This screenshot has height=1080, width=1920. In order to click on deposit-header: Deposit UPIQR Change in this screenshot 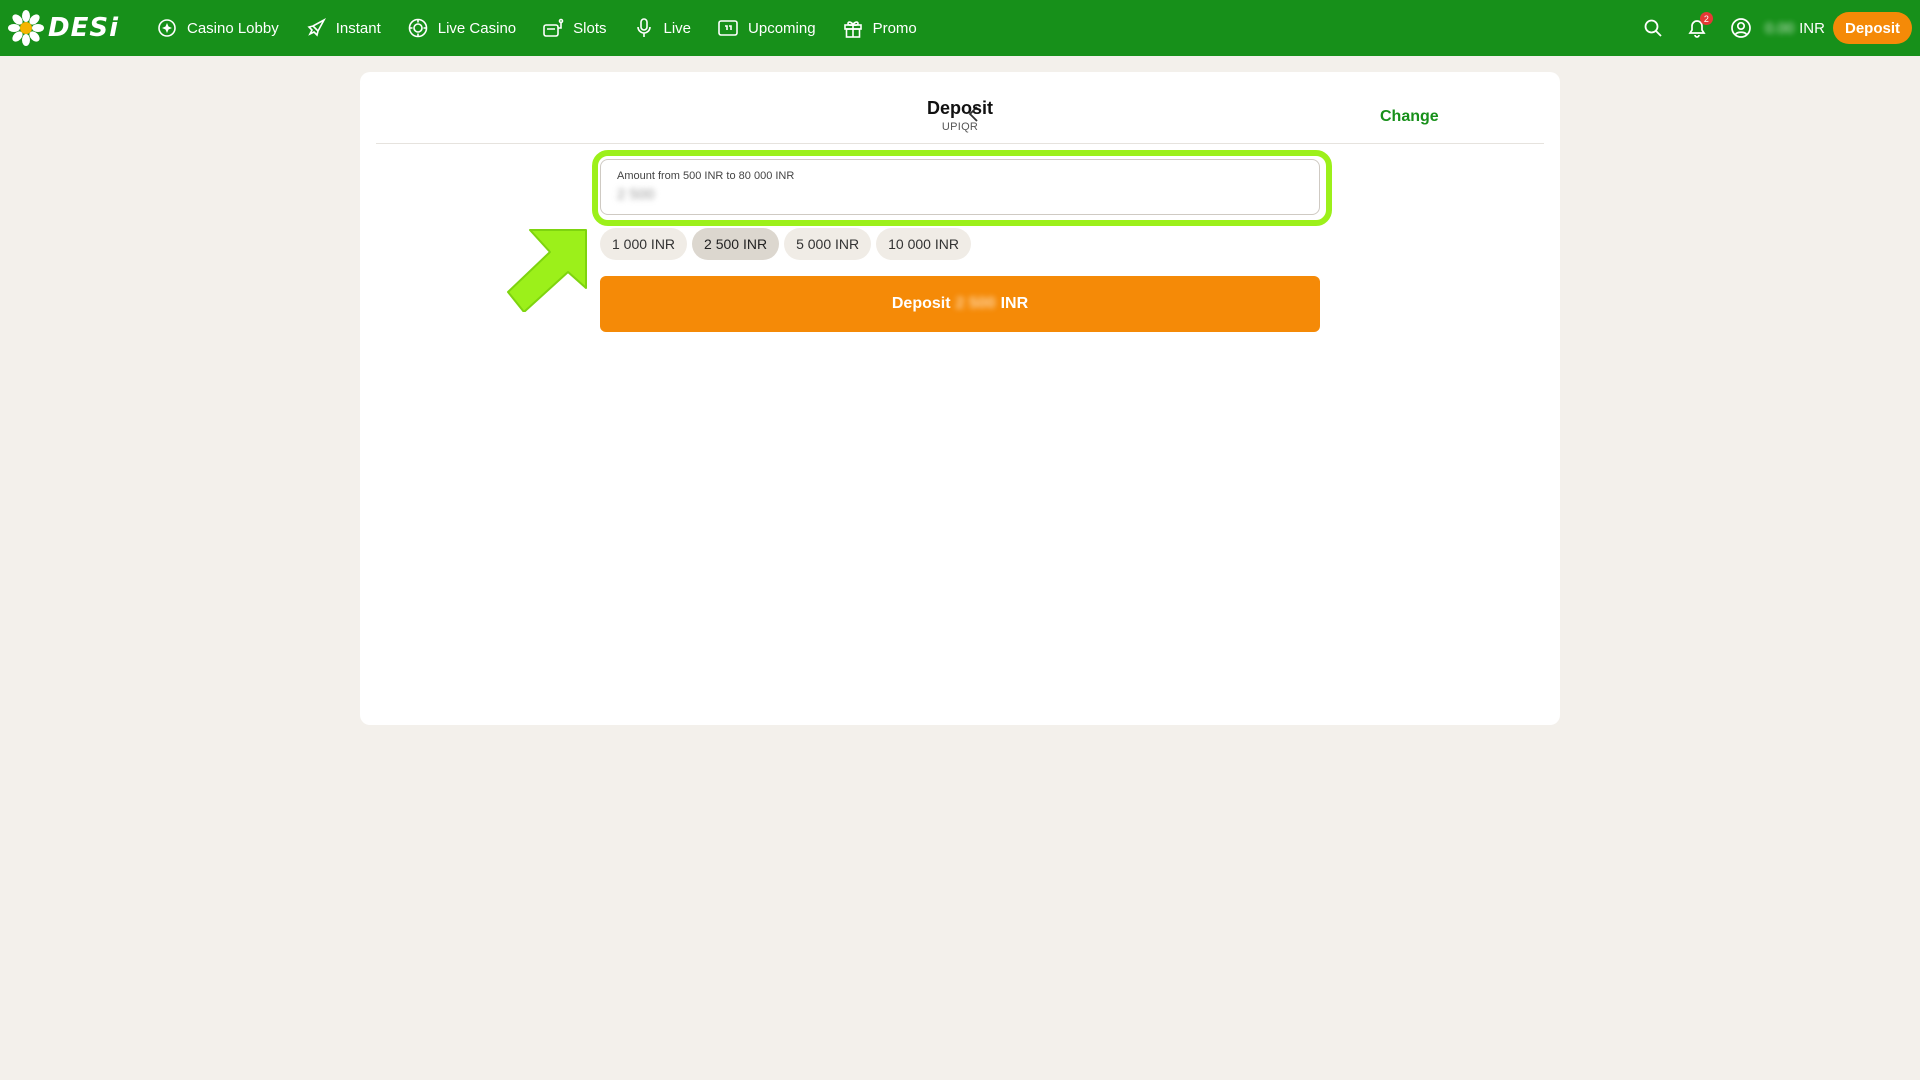, I will do `click(960, 108)`.